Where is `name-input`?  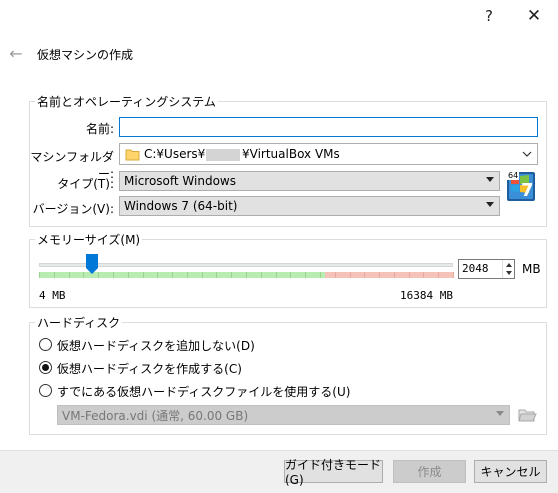 name-input is located at coordinates (328, 127).